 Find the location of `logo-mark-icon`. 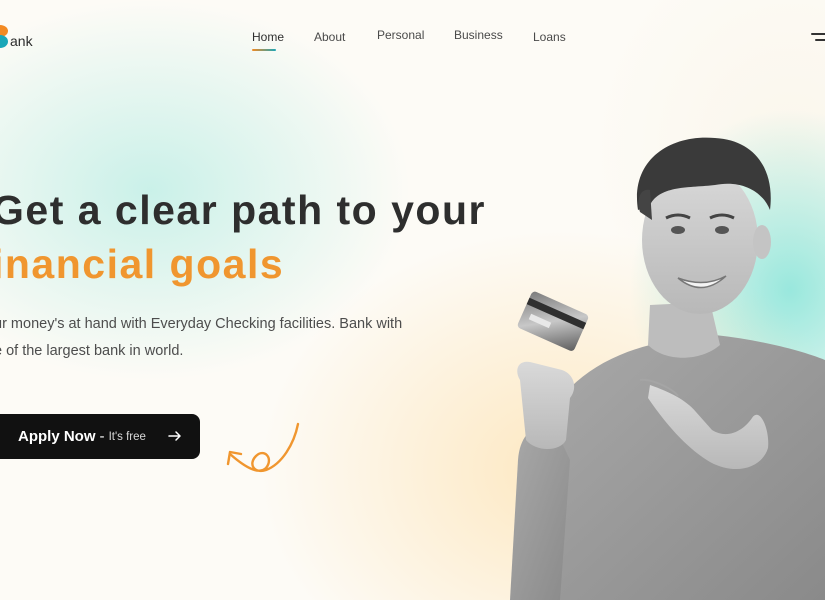

logo-mark-icon is located at coordinates (5, 37).